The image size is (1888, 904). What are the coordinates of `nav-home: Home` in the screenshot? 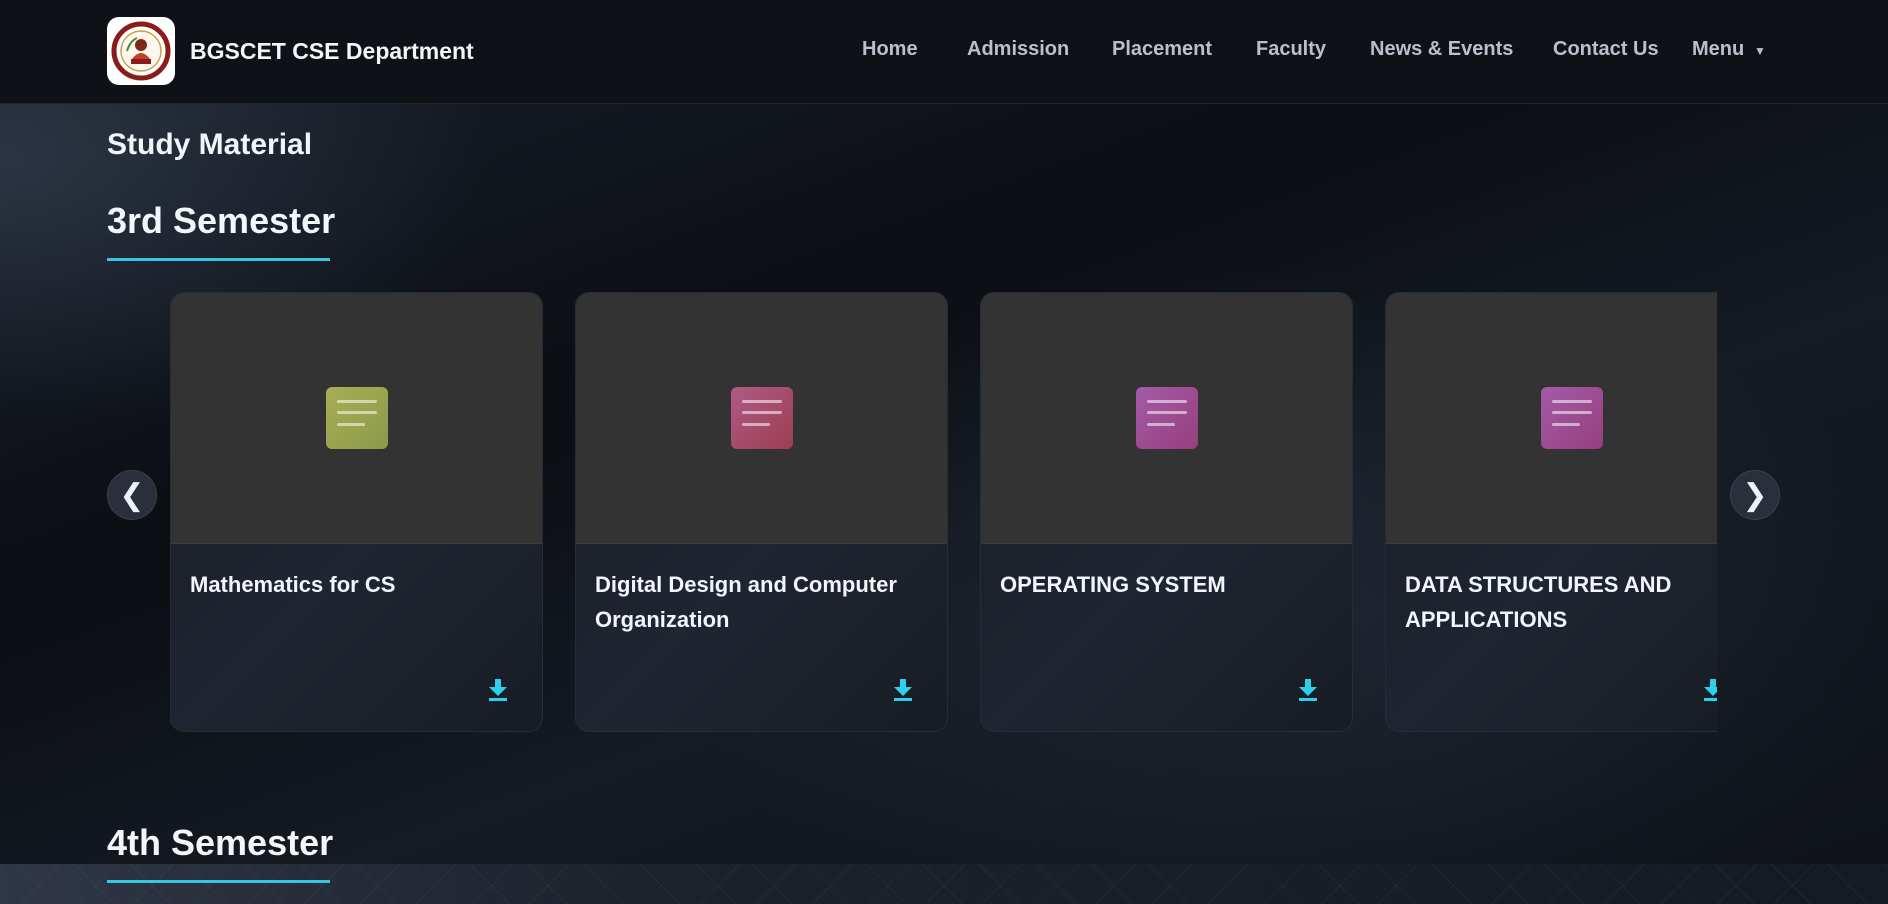 It's located at (890, 49).